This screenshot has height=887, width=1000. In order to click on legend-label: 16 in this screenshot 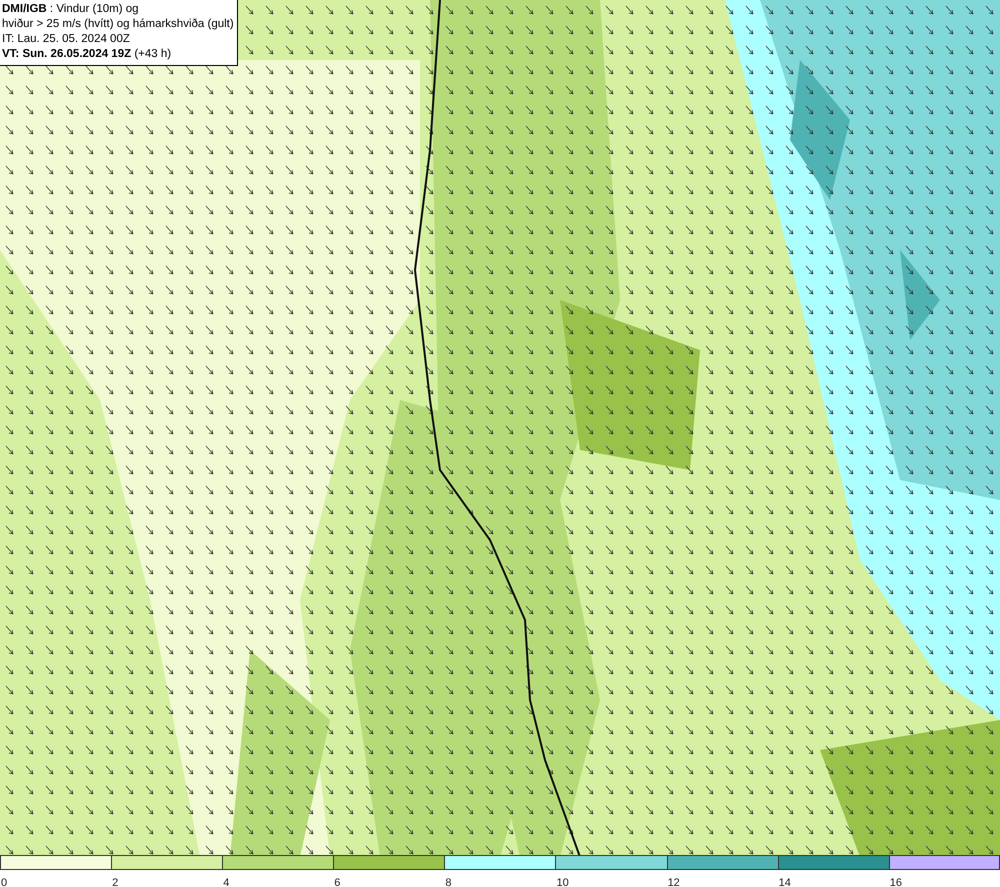, I will do `click(895, 881)`.